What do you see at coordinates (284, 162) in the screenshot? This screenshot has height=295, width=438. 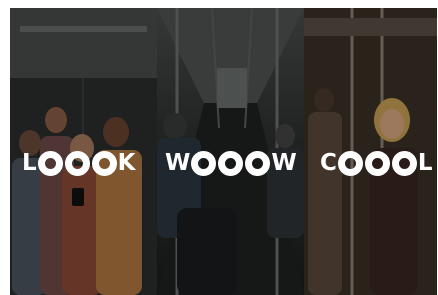 I see `word-woow-end-letter: W` at bounding box center [284, 162].